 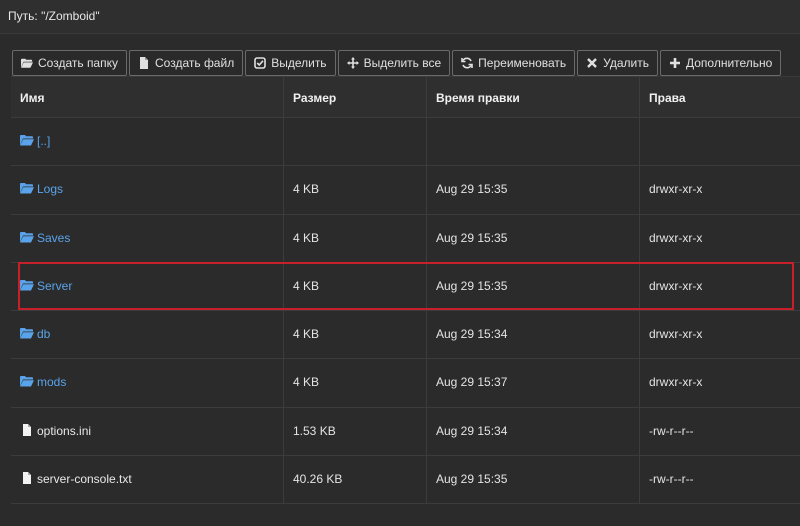 I want to click on table-row: db 4 KB Aug 29 15:34 drwxr-xr-x, so click(x=405, y=335).